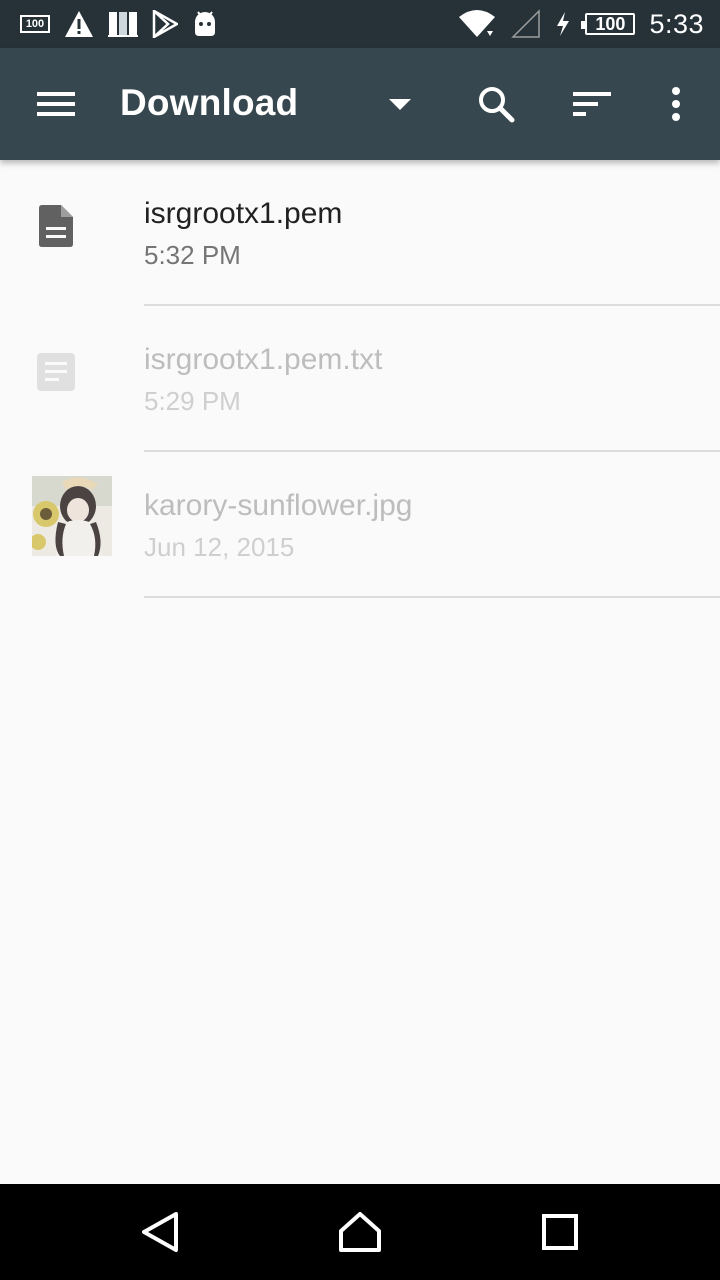  Describe the element at coordinates (165, 24) in the screenshot. I see `play-store-icon` at that location.